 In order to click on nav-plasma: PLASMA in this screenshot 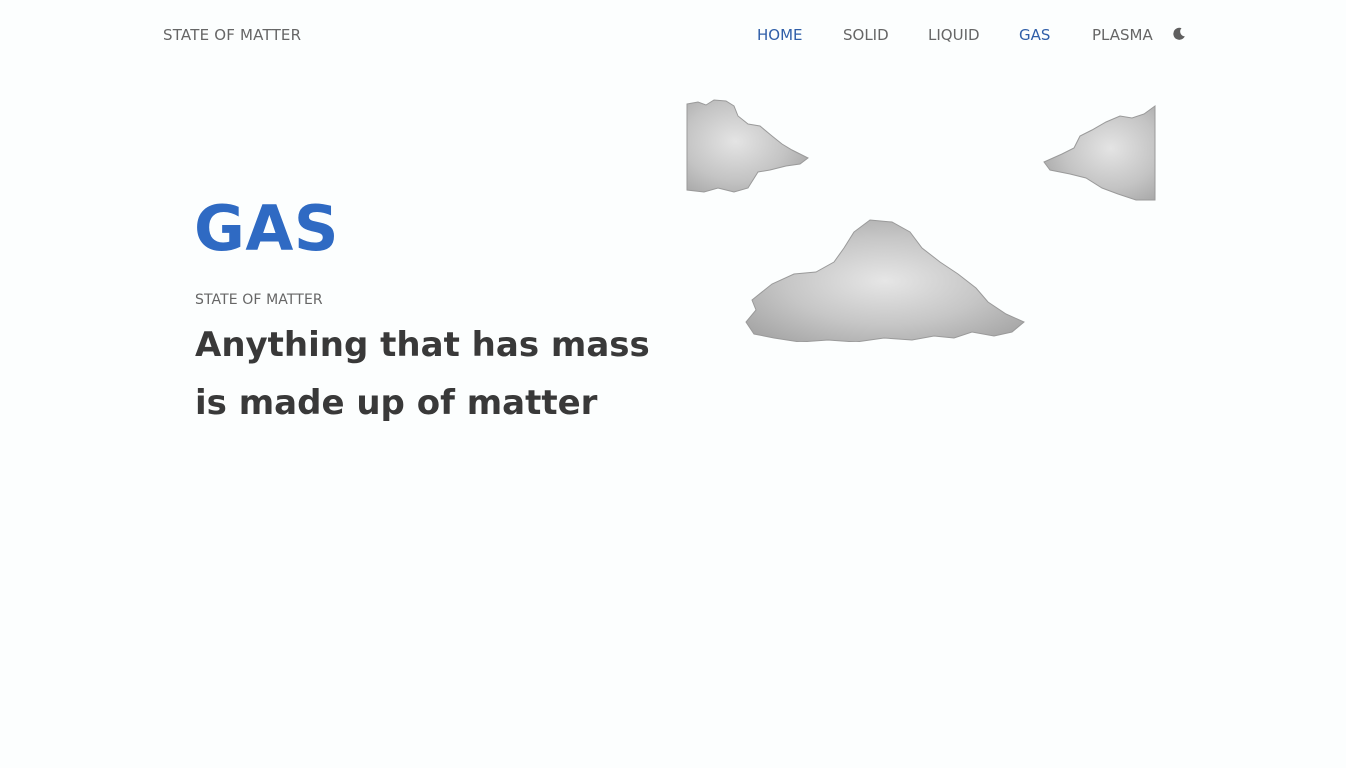, I will do `click(1122, 35)`.